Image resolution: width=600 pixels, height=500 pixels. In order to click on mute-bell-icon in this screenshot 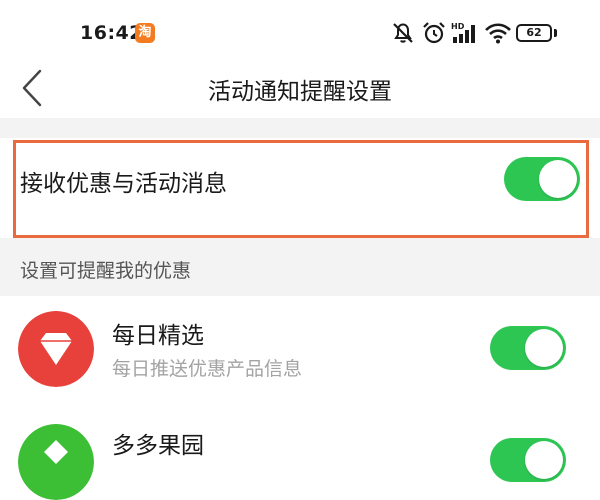, I will do `click(403, 33)`.